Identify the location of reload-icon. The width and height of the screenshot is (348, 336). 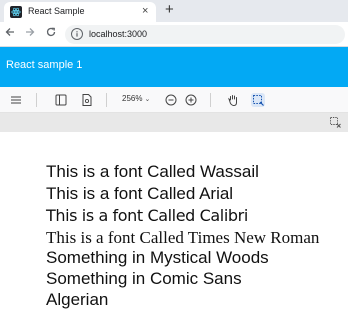
(51, 33).